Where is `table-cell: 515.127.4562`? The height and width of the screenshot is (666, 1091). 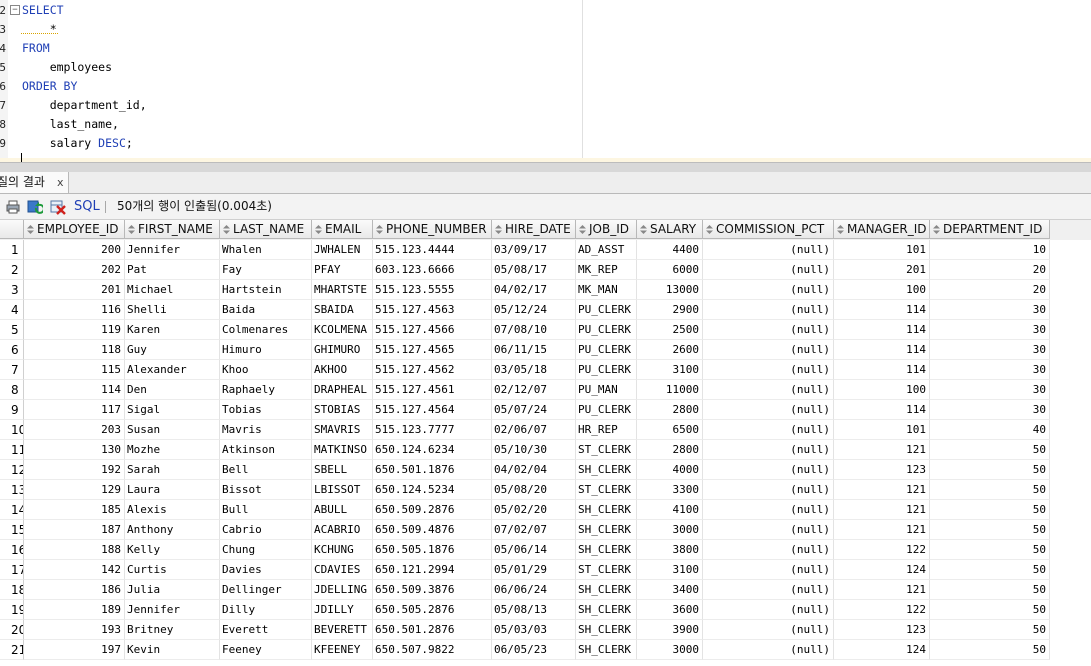 table-cell: 515.127.4562 is located at coordinates (432, 370).